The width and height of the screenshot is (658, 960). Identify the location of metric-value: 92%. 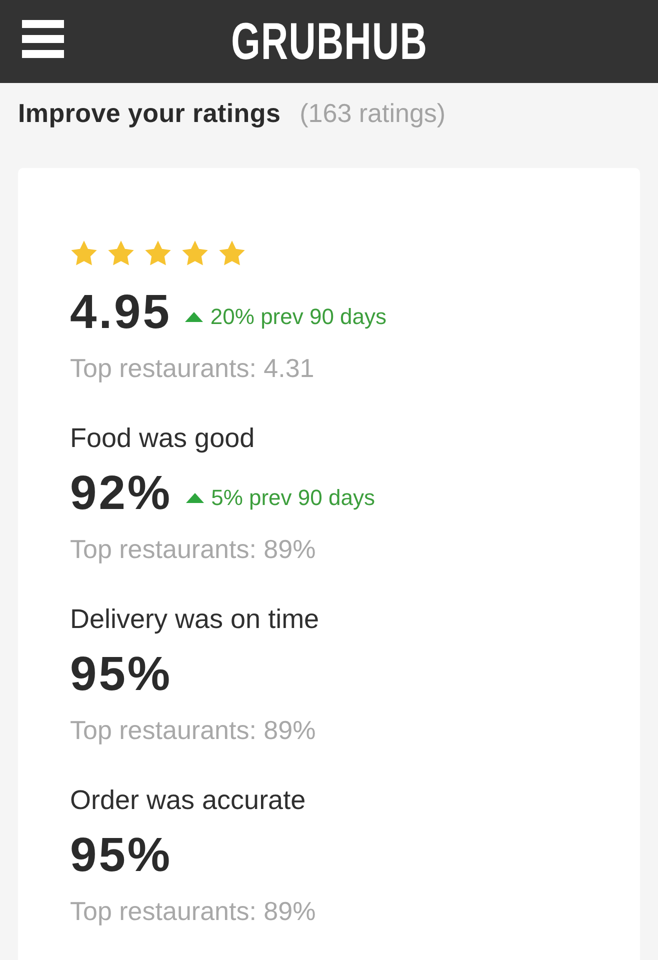
(121, 494).